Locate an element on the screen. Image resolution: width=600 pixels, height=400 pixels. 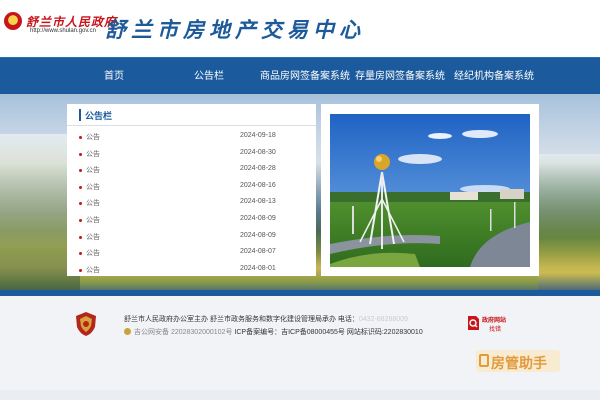
main-nav: 首页 公告栏 商品房网签备案系统 存量房网签备案系统 经纪机构备案系统 is located at coordinates (300, 75).